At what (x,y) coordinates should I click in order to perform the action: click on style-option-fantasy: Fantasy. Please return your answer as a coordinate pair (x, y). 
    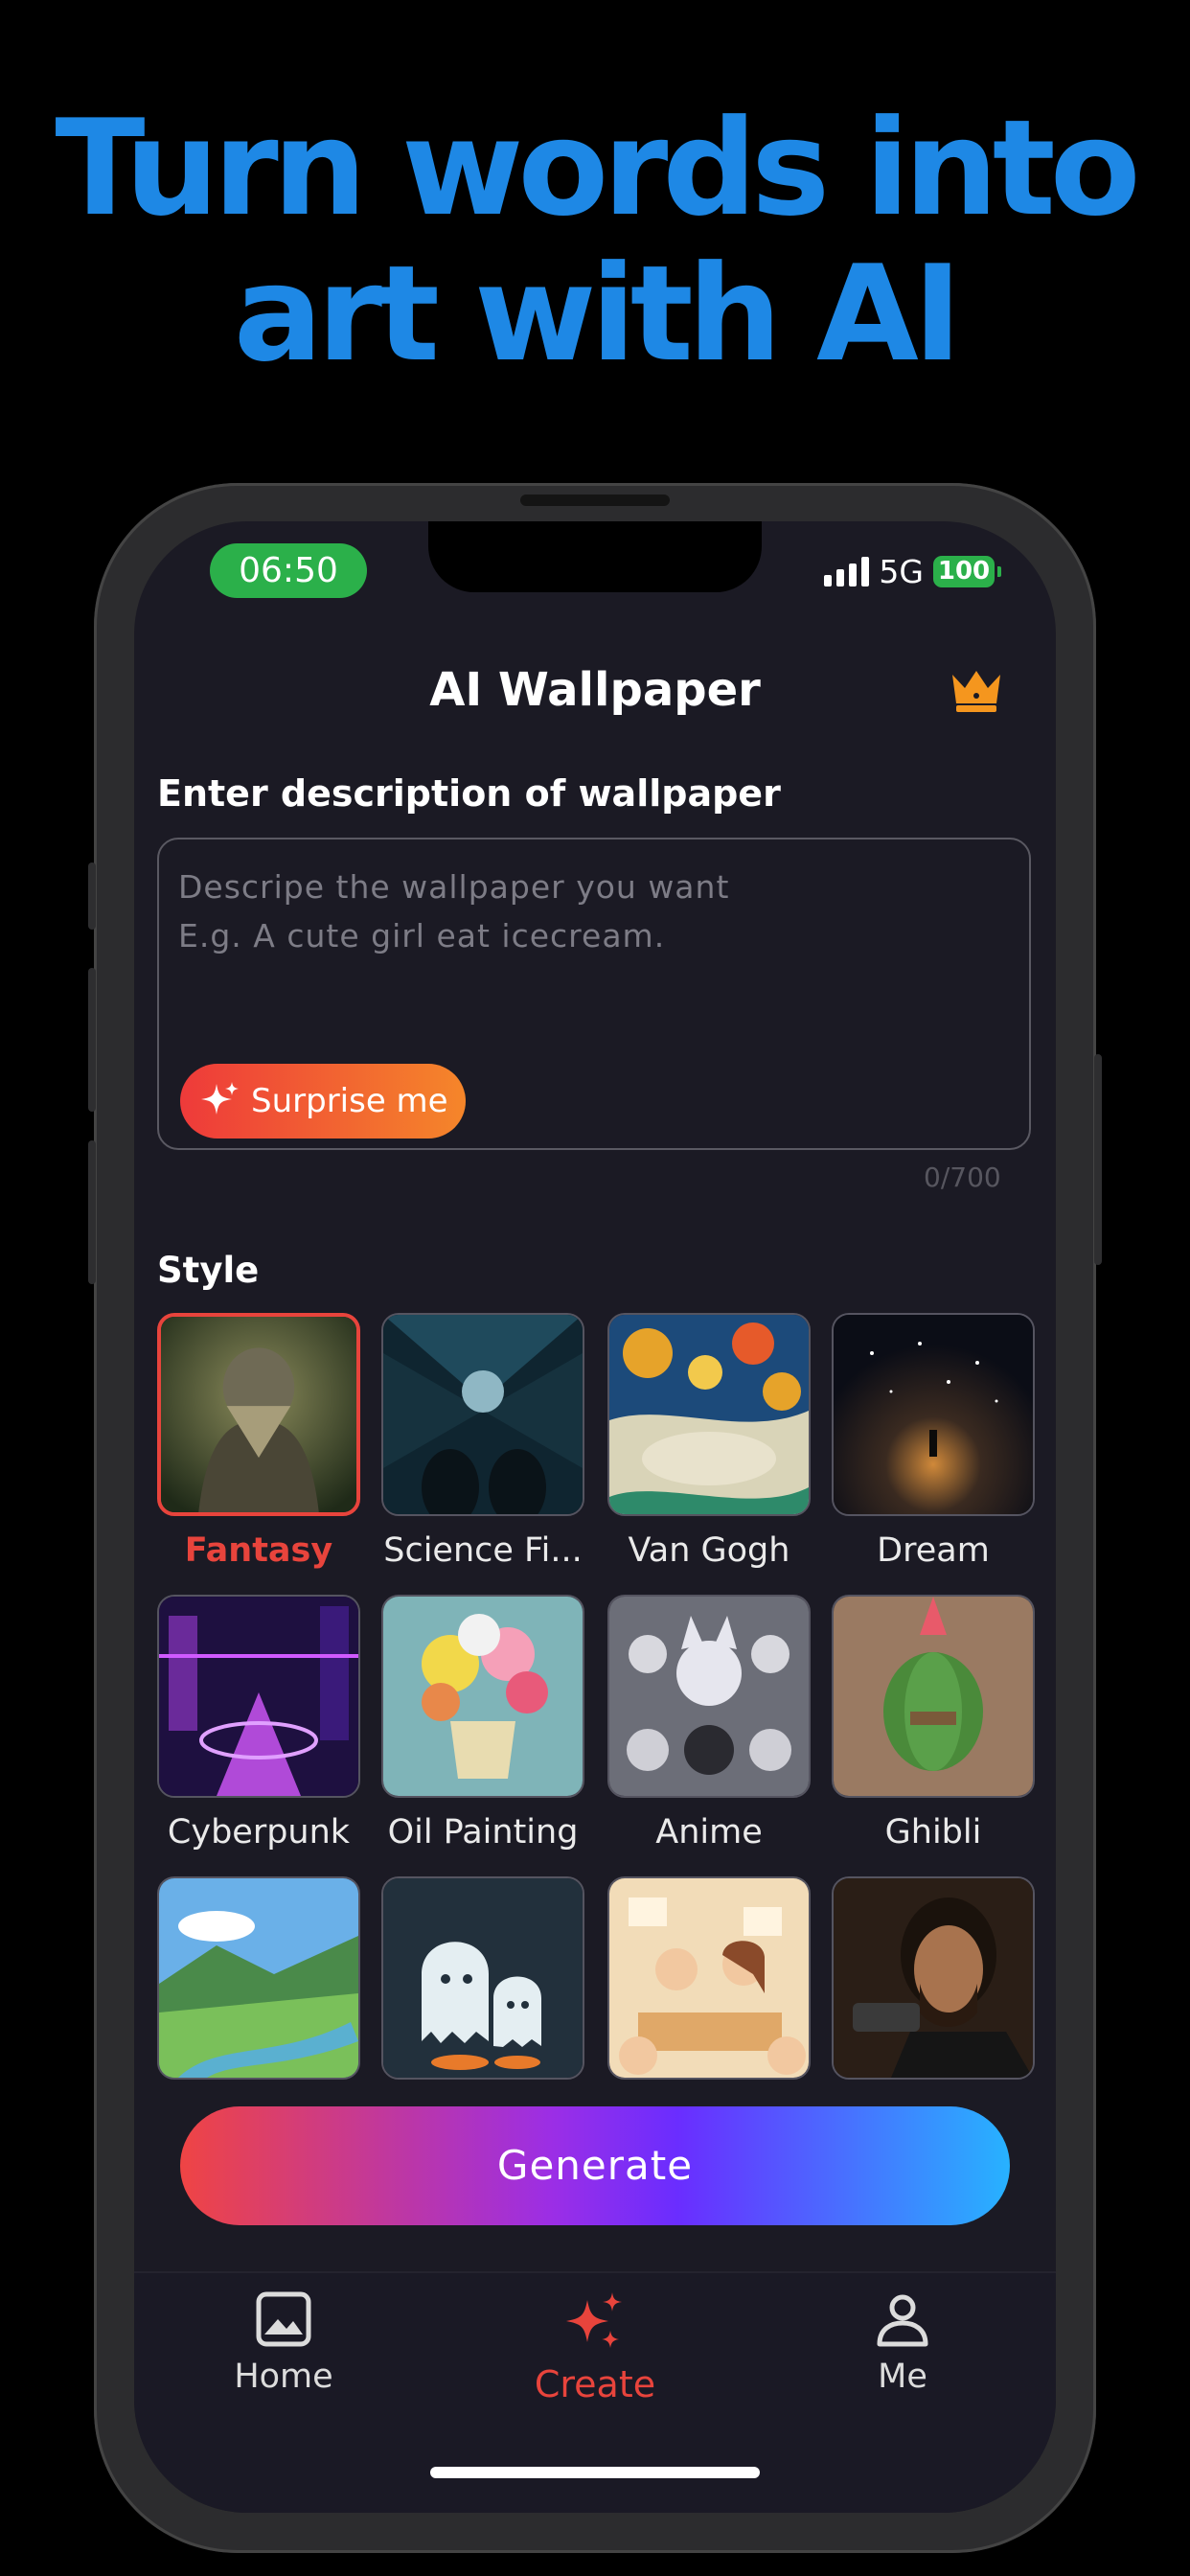
    Looking at the image, I should click on (258, 1441).